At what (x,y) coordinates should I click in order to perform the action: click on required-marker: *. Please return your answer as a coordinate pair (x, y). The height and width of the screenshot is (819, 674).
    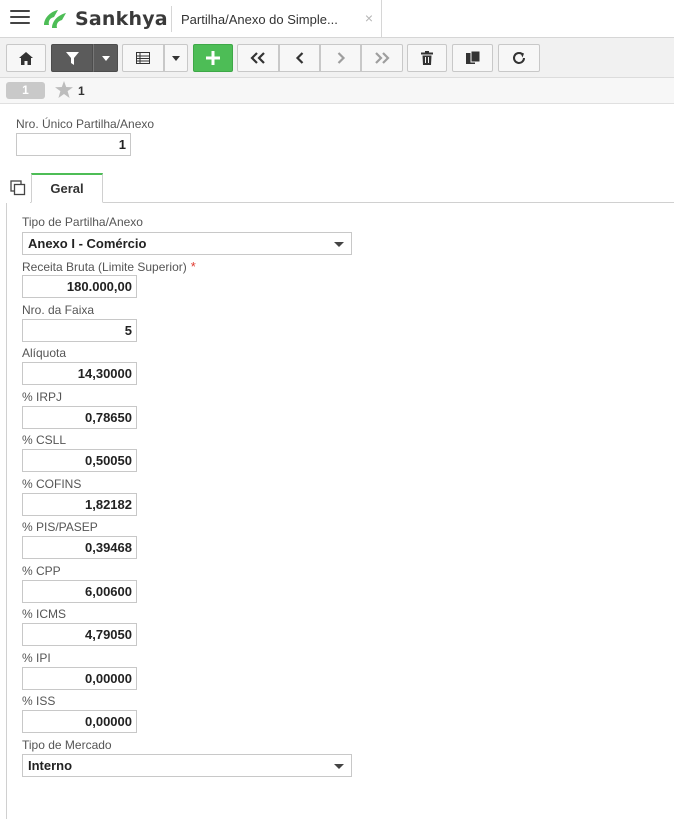
    Looking at the image, I should click on (193, 266).